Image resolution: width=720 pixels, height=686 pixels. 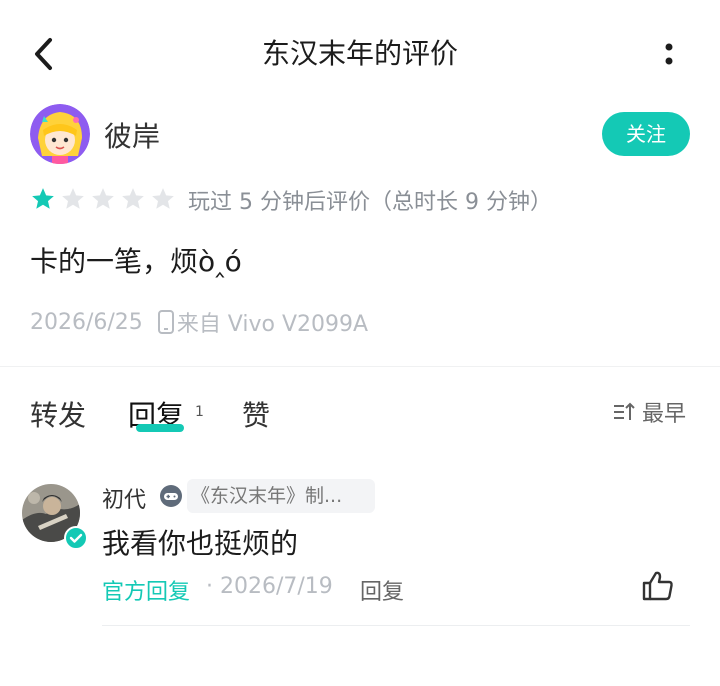 What do you see at coordinates (132, 135) in the screenshot?
I see `reviewer-name: 彼岸` at bounding box center [132, 135].